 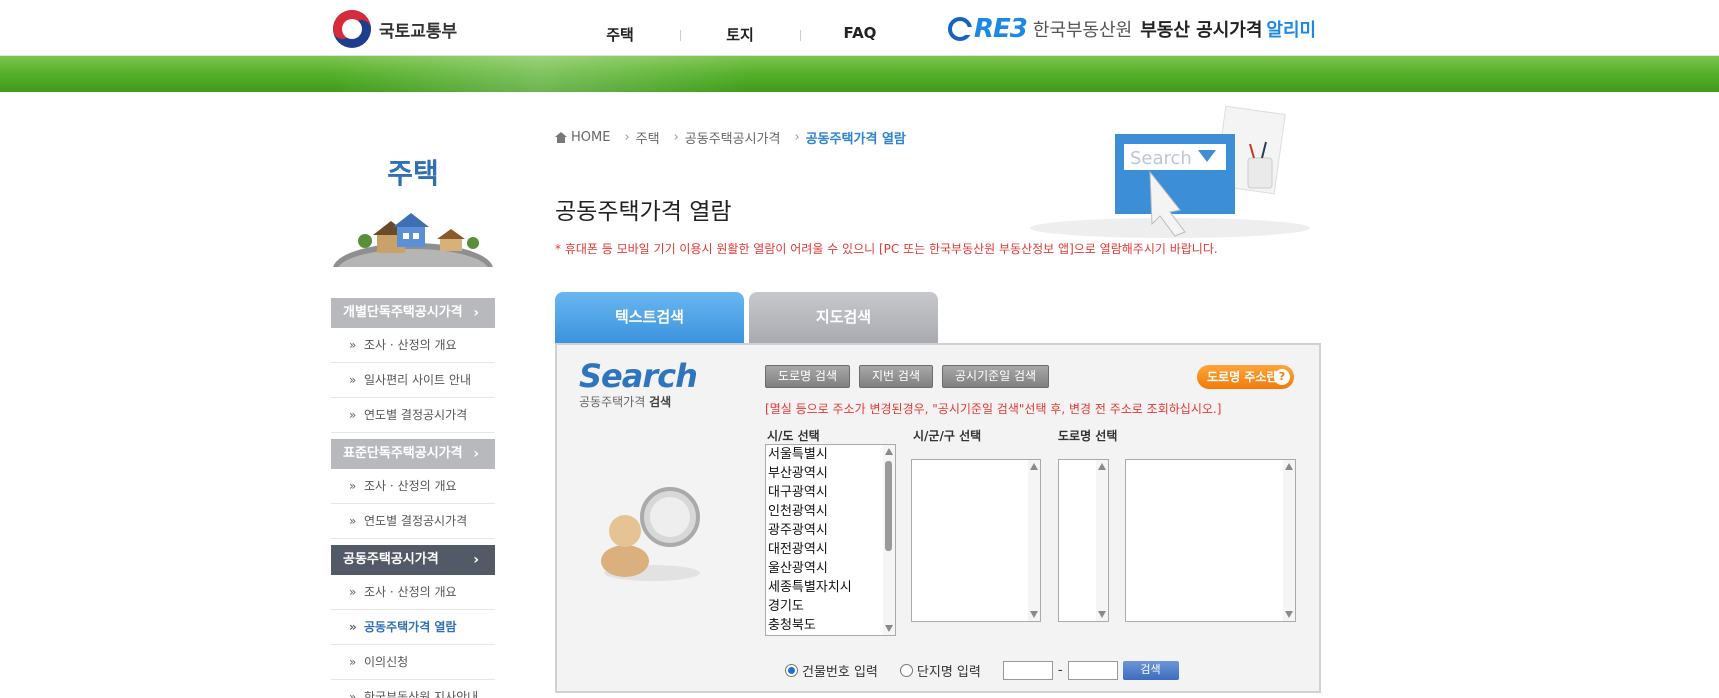 I want to click on sido-option: 광주광역시, so click(x=830, y=530).